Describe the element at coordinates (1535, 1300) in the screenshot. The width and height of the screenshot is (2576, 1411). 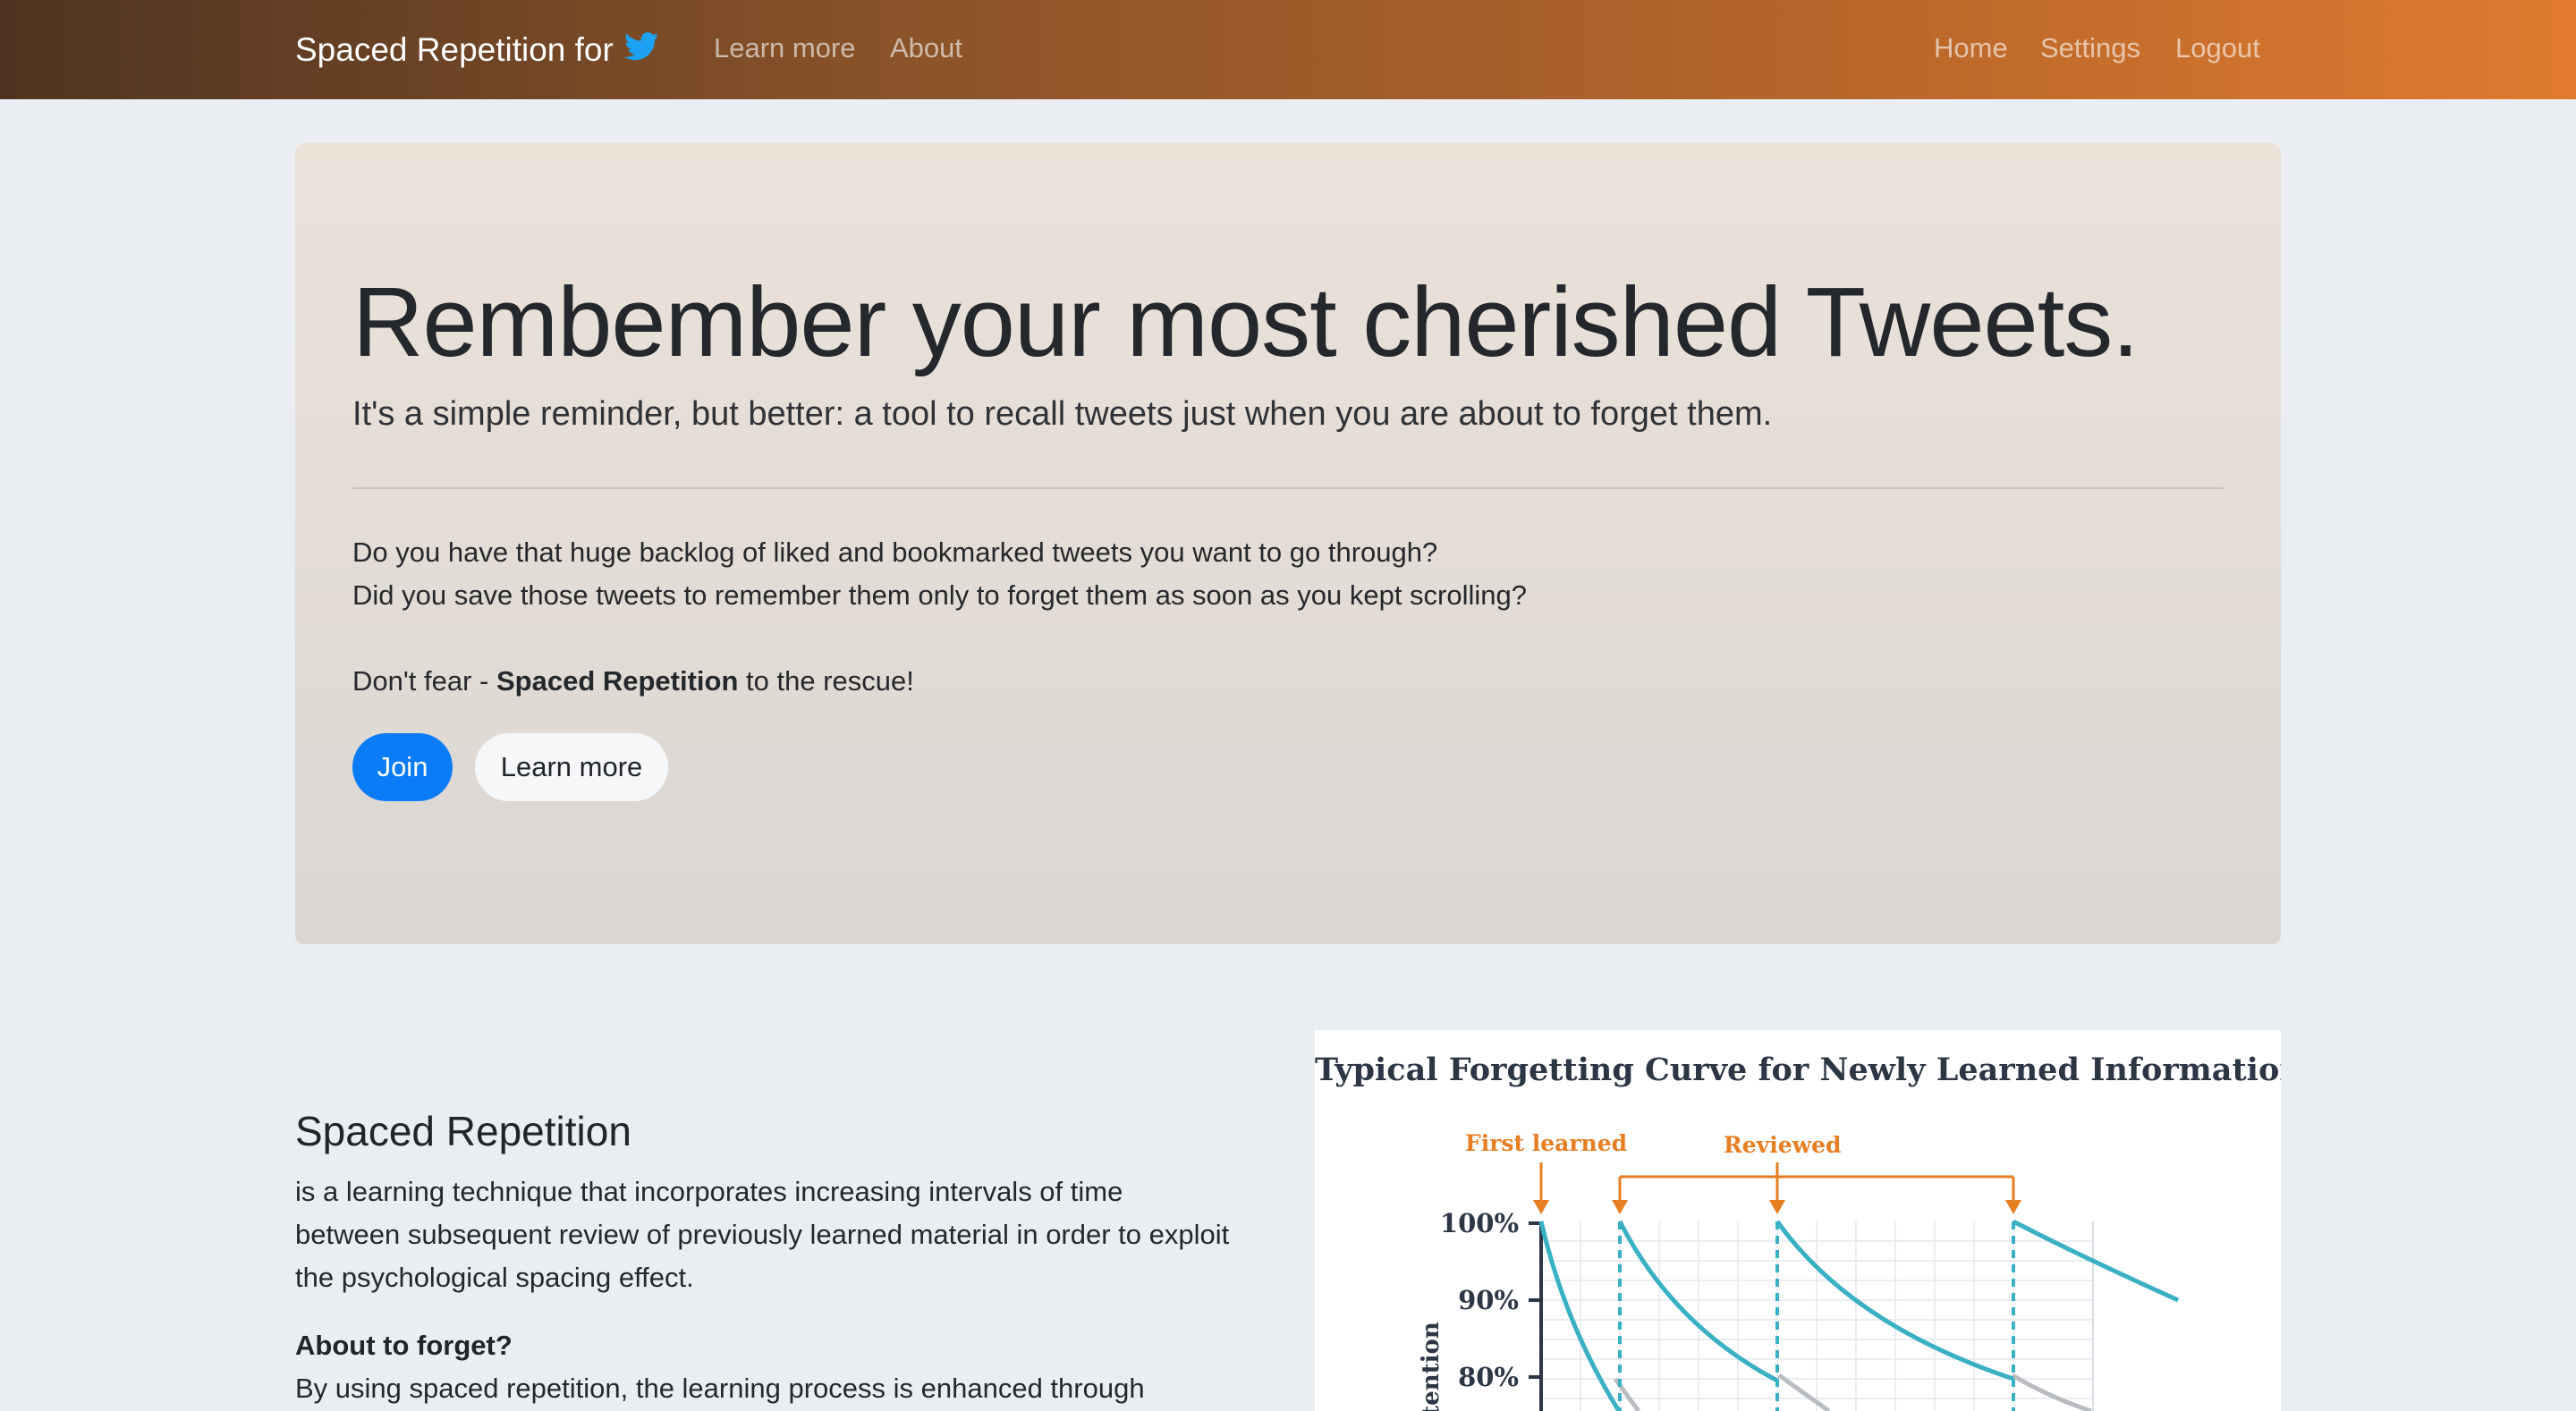
I see `y-axis-ticks` at that location.